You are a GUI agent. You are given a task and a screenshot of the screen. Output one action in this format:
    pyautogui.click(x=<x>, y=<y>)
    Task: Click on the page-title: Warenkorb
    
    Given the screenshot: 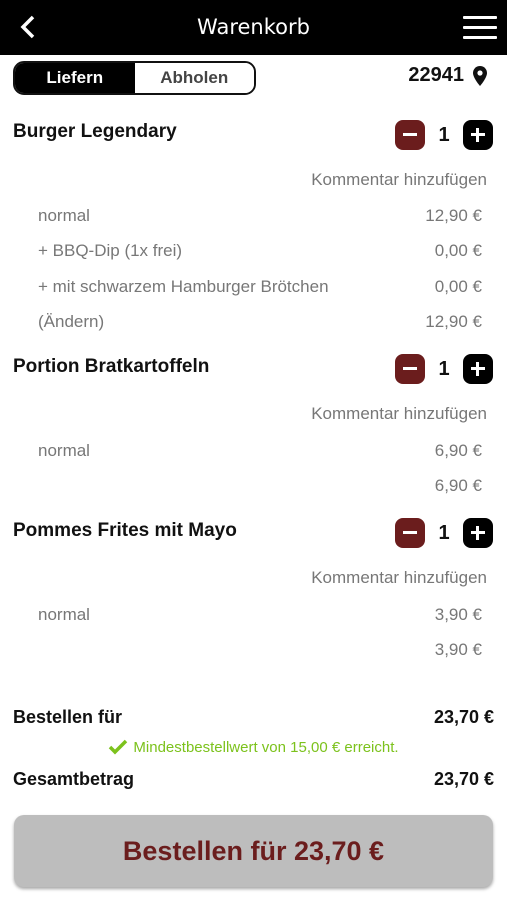 What is the action you would take?
    pyautogui.click(x=253, y=27)
    